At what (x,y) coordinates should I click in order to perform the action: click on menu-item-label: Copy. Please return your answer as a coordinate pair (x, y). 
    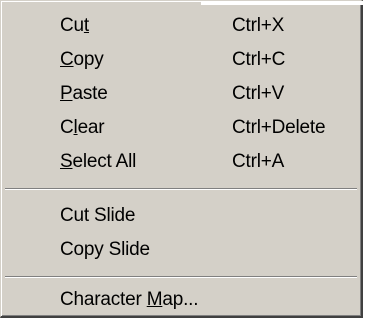
    Looking at the image, I should click on (82, 59).